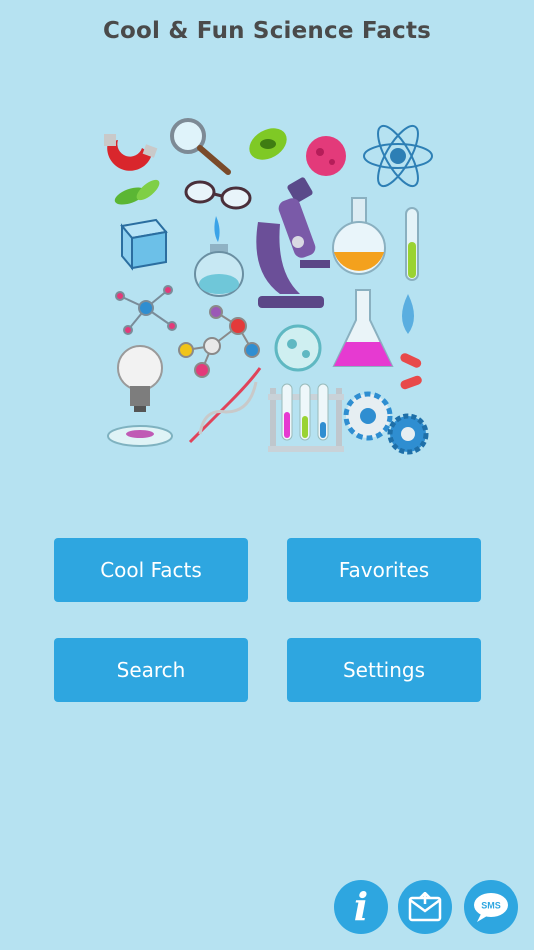  I want to click on cool-facts-button: Cool Facts, so click(151, 570).